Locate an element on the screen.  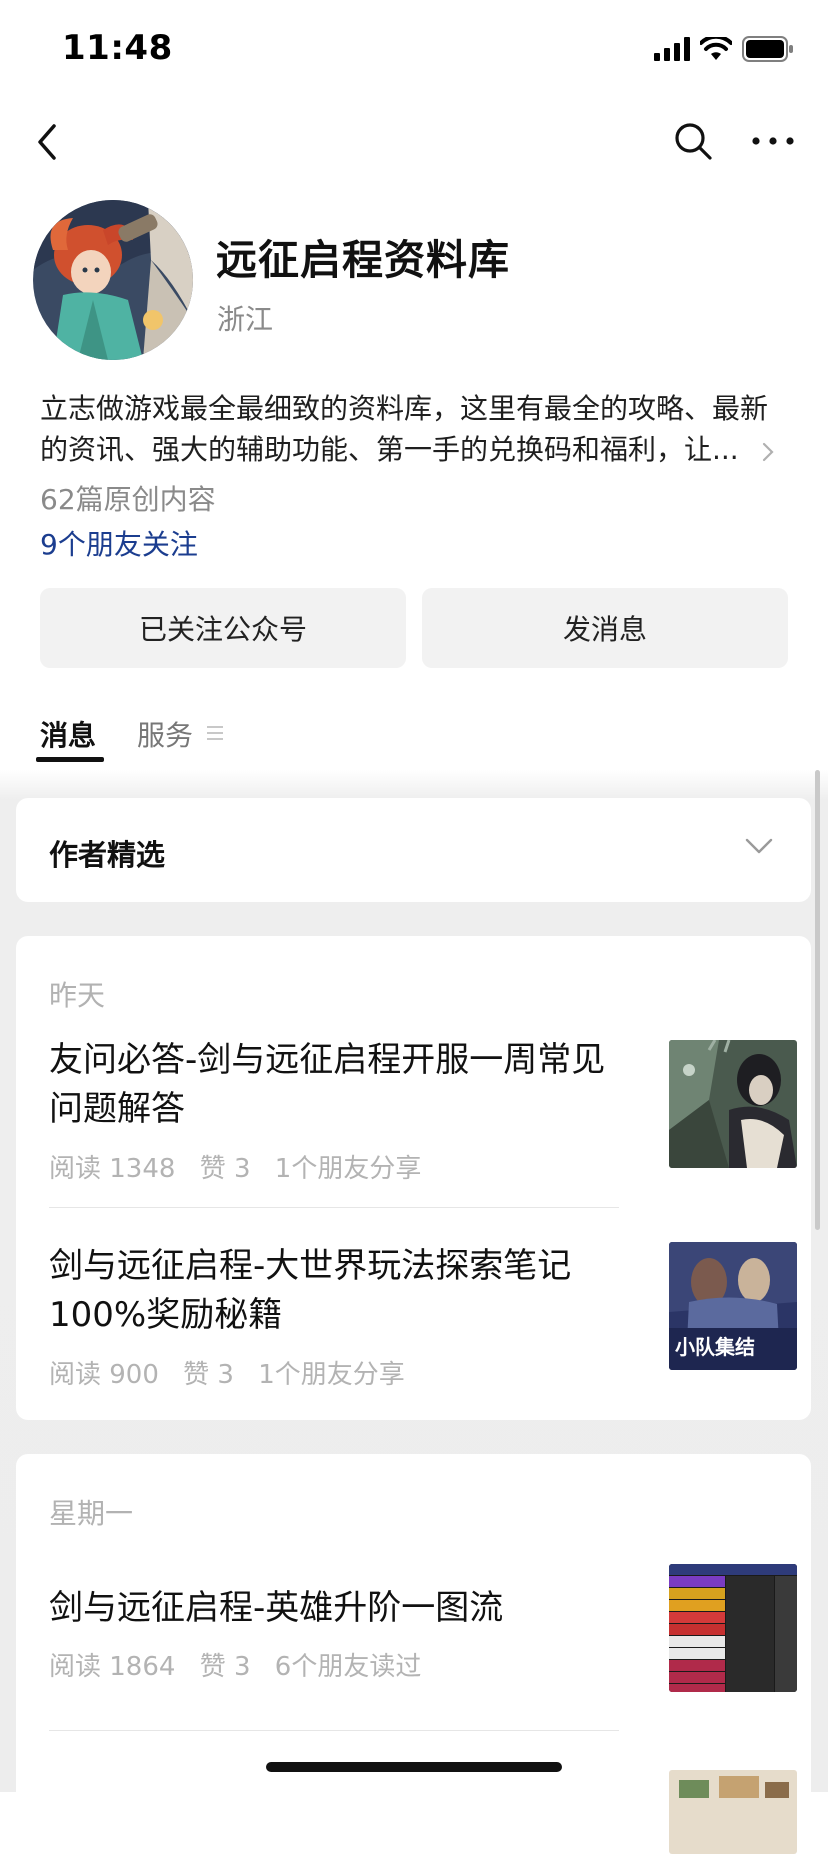
scrollbar is located at coordinates (817, 1000).